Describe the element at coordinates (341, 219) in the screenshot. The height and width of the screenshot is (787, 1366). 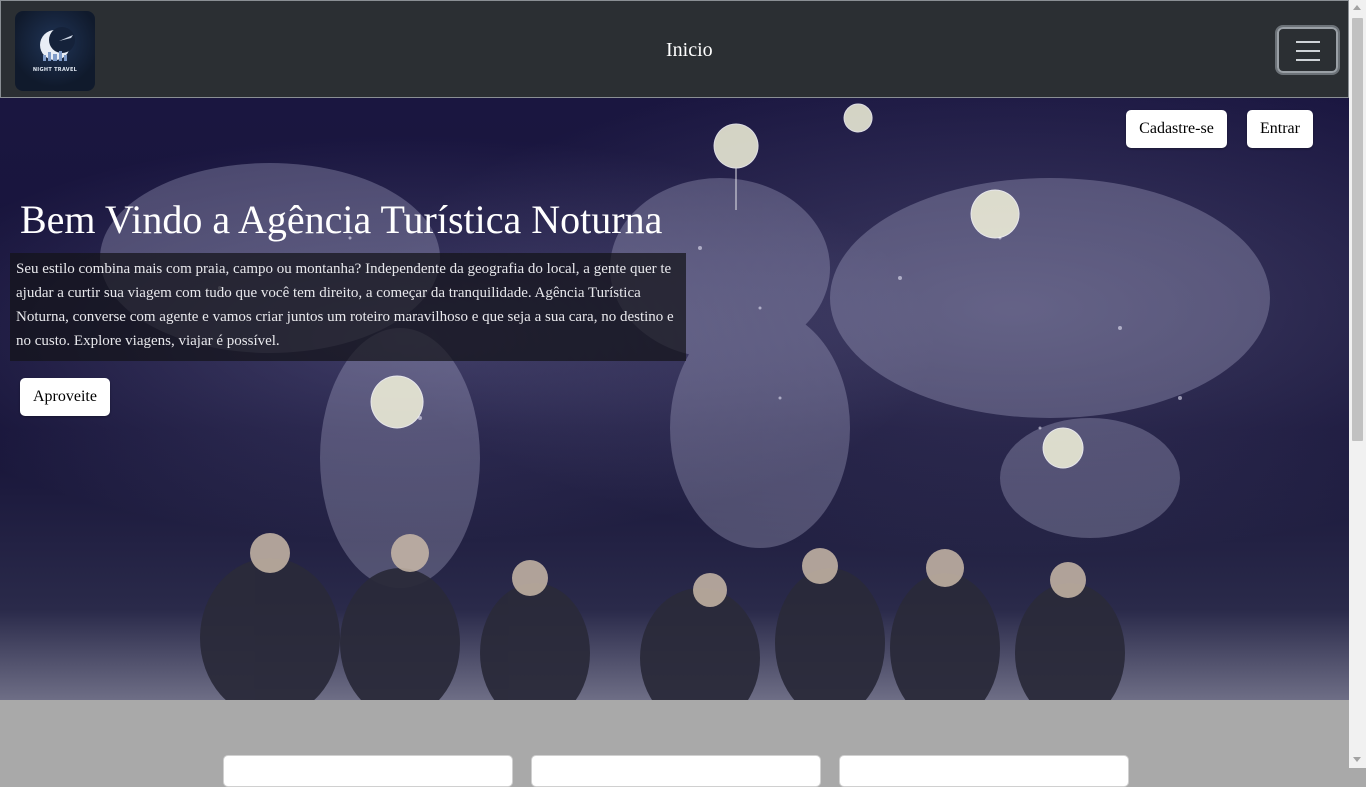
I see `hero-title: Bem Vindo a Agência Turística Noturna` at that location.